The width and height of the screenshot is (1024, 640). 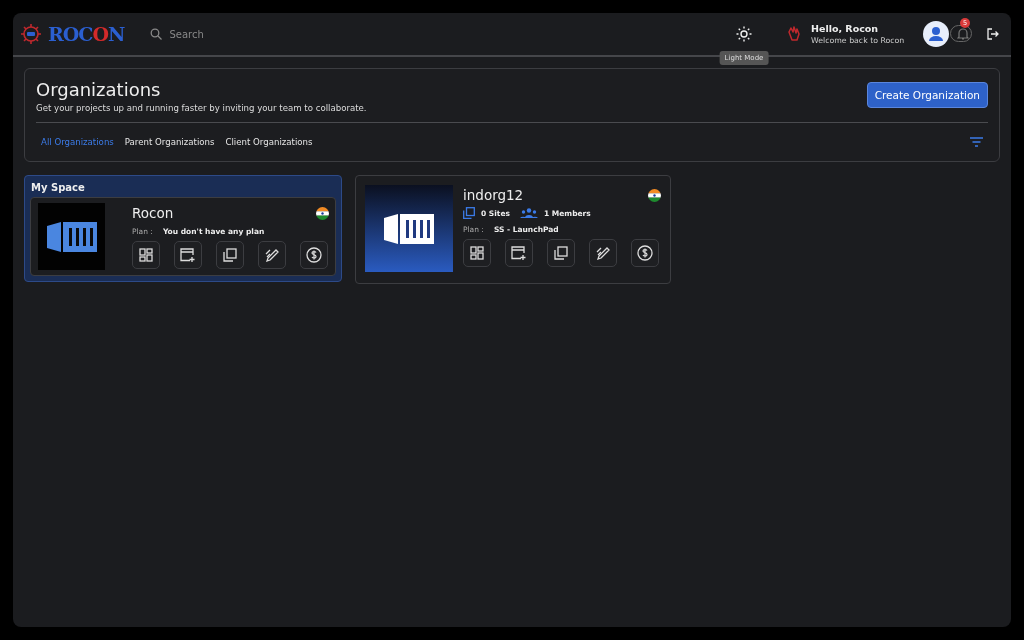 I want to click on search-field: Search, so click(x=229, y=34).